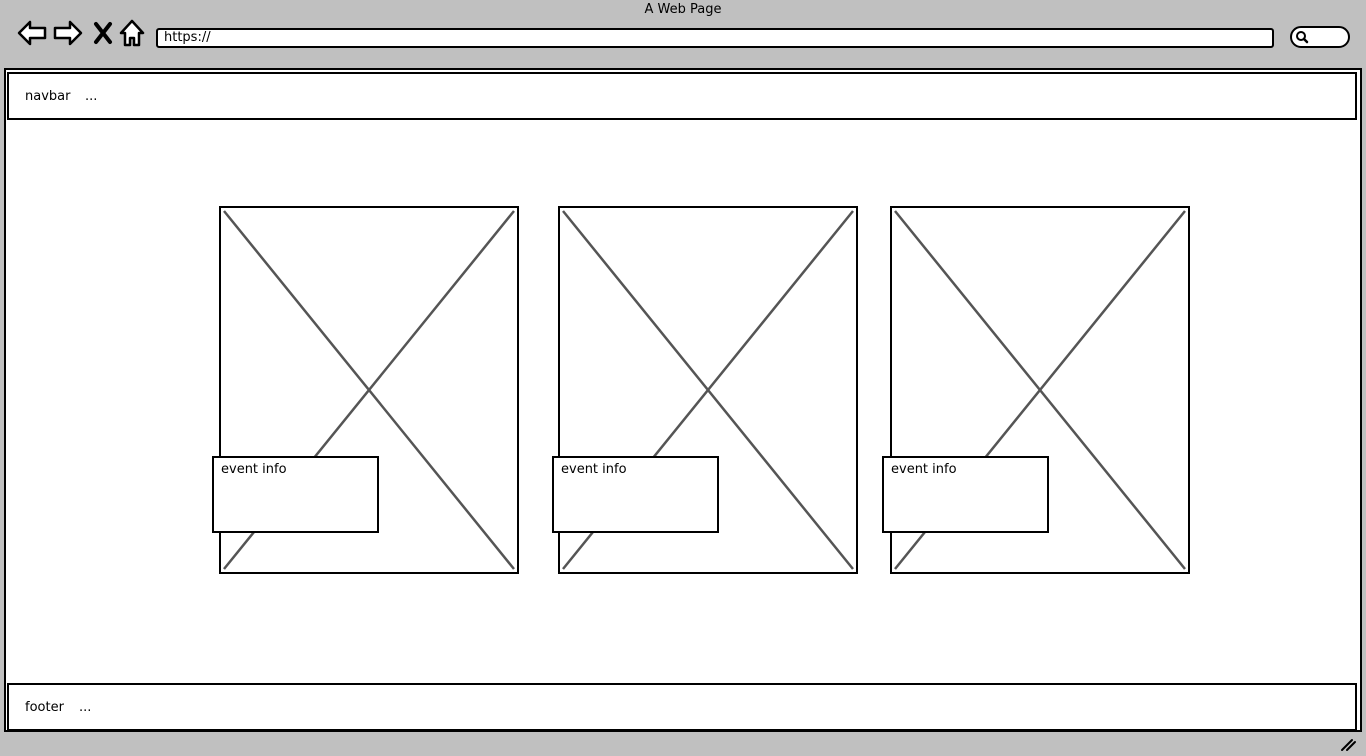  I want to click on resize-grip-icon, so click(1348, 744).